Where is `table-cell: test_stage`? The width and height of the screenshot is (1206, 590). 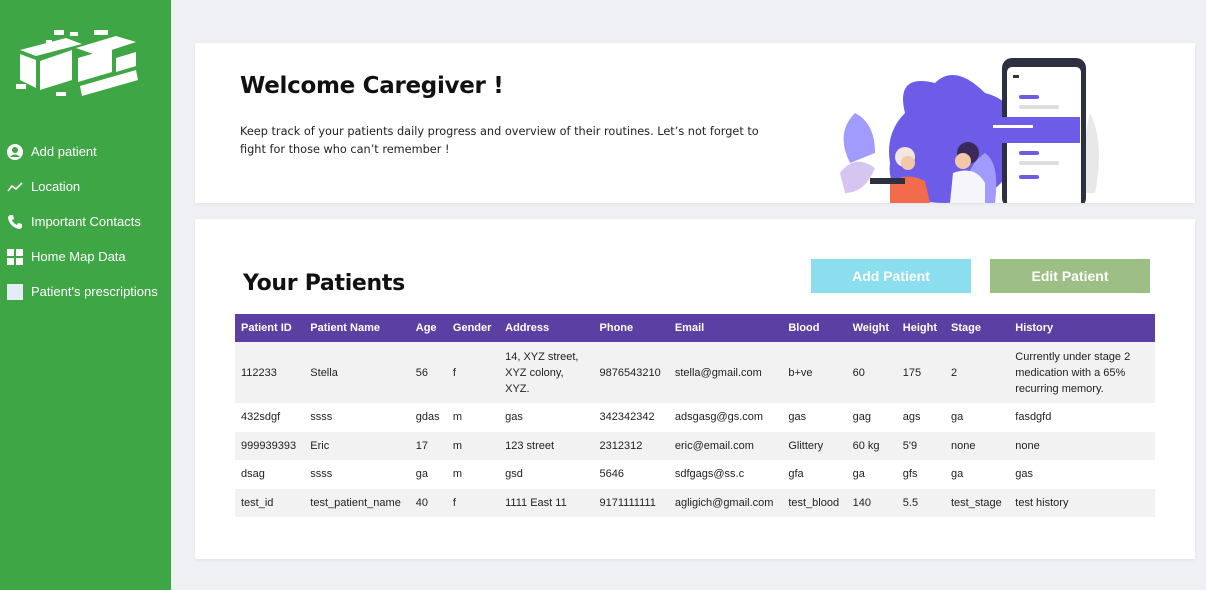 table-cell: test_stage is located at coordinates (977, 502).